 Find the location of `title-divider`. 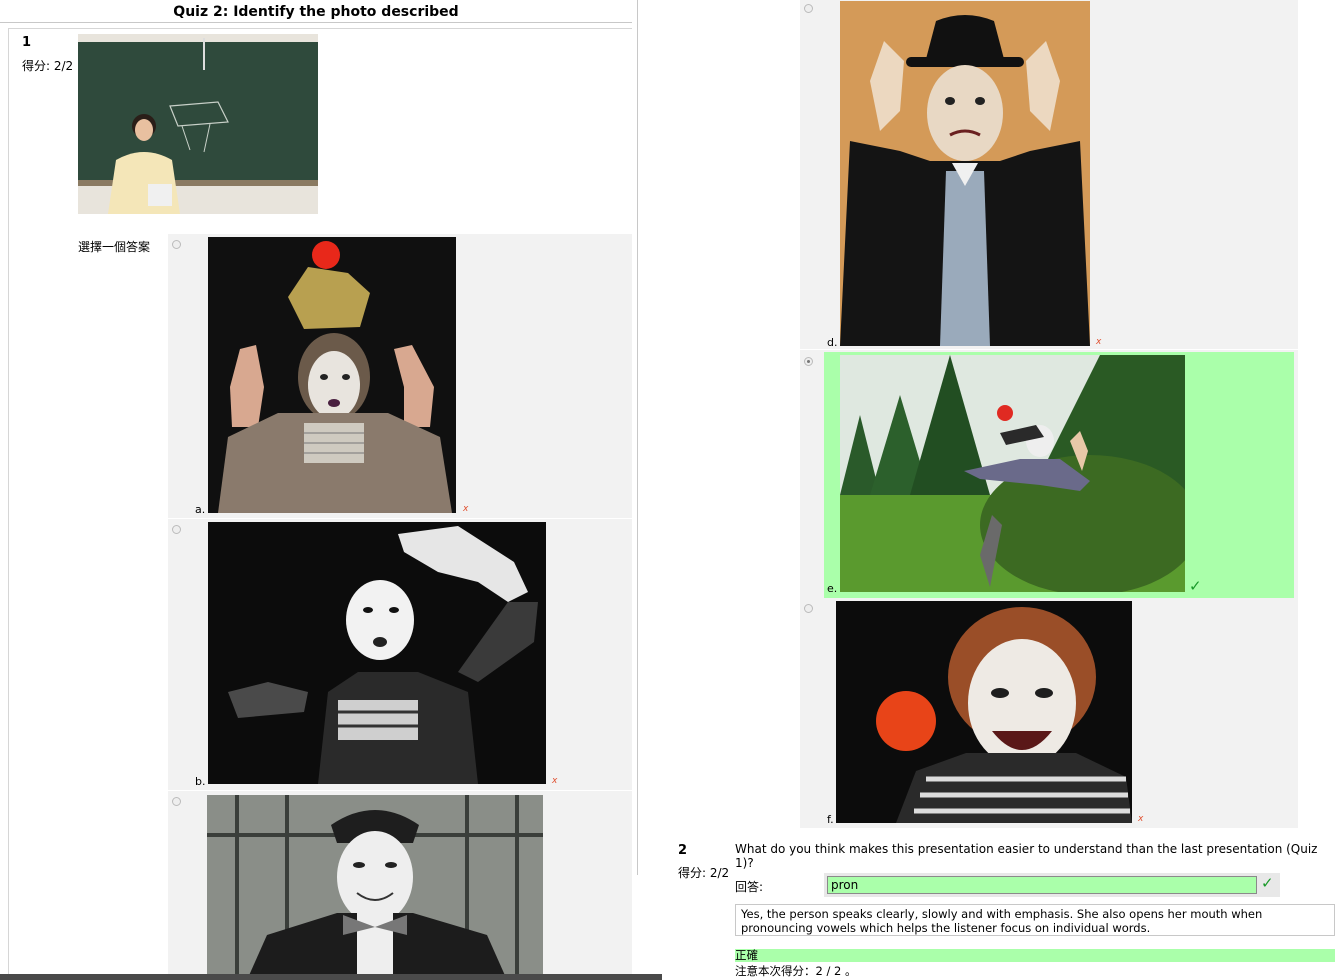

title-divider is located at coordinates (316, 22).